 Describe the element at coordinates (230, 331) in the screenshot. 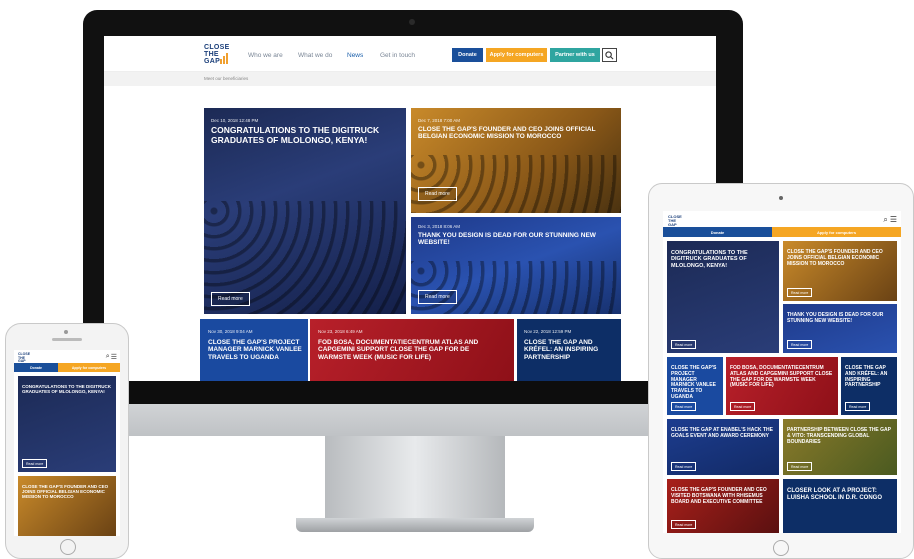

I see `card-timestamp: Nov 30, 2018 9:04 AM` at that location.